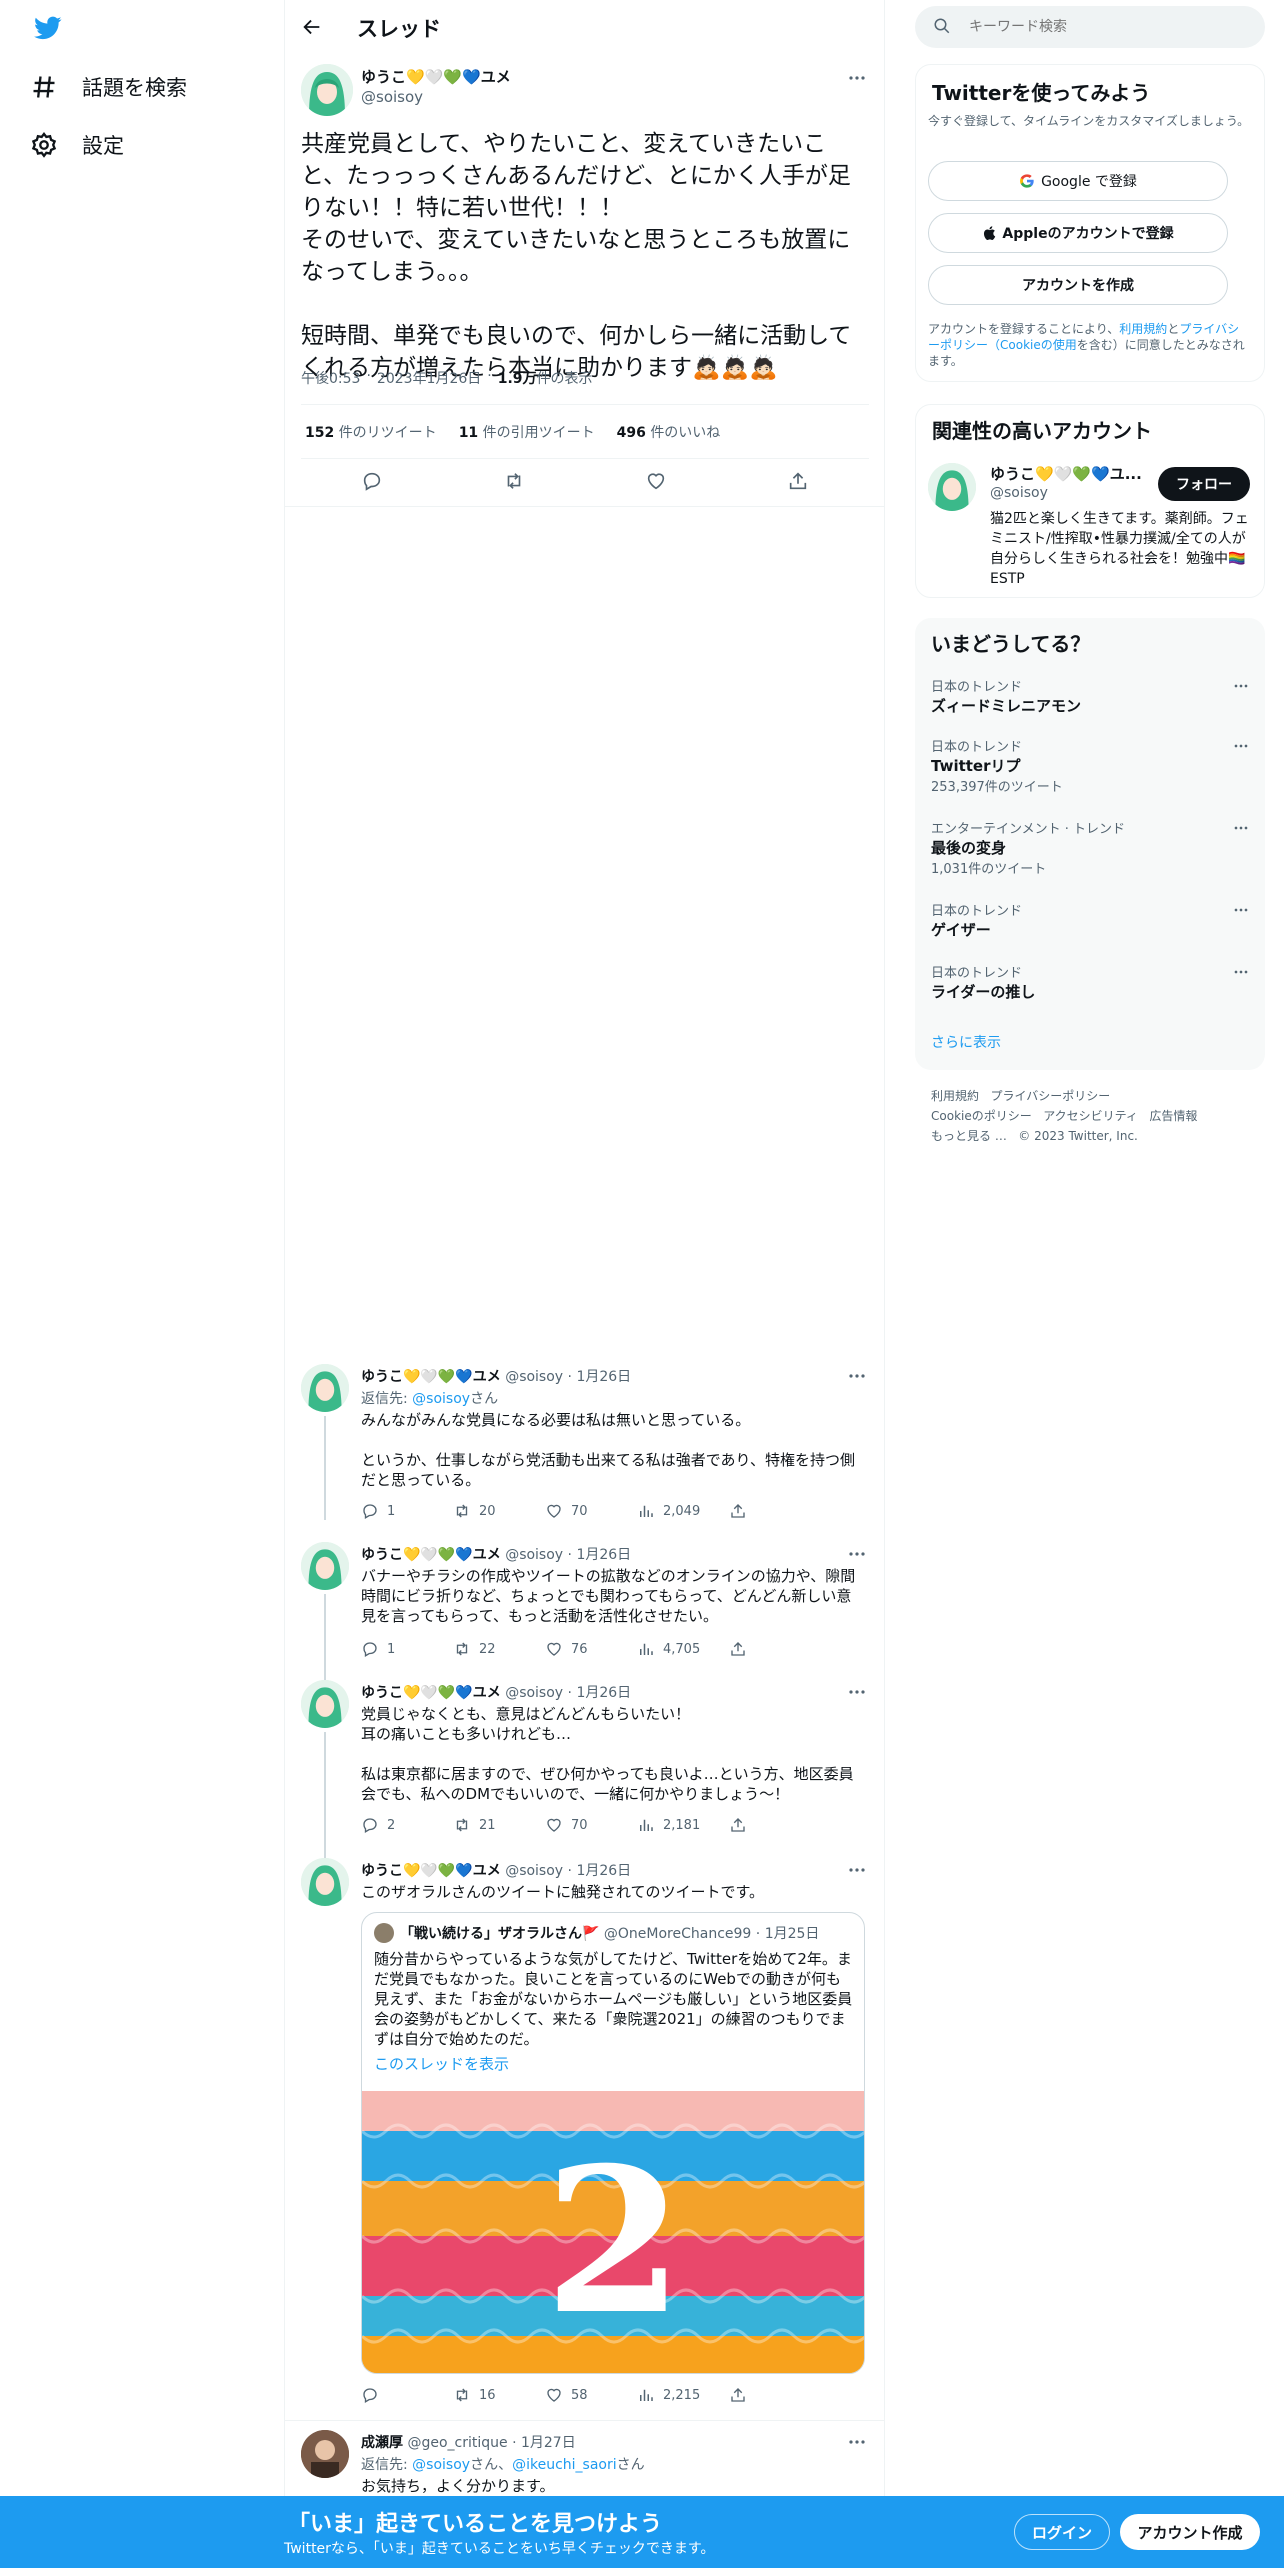  Describe the element at coordinates (1050, 1096) in the screenshot. I see `footer-link: プライバシーポリシー` at that location.